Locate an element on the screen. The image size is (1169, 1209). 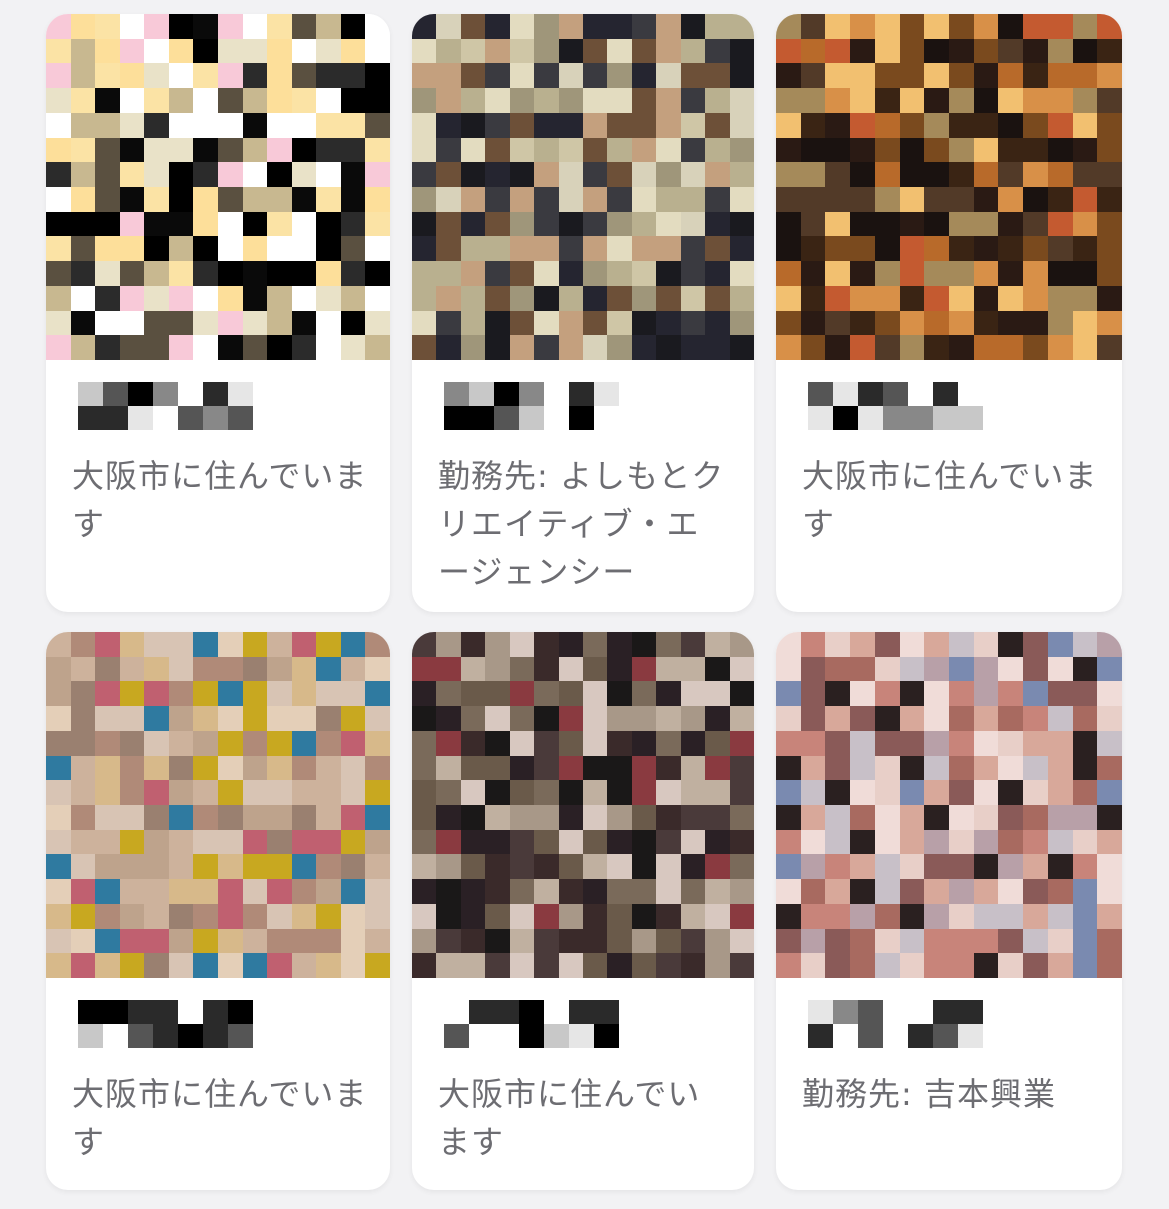
user-card: 勤務先: よしもとクリエイティブ・エージェンシー is located at coordinates (583, 313).